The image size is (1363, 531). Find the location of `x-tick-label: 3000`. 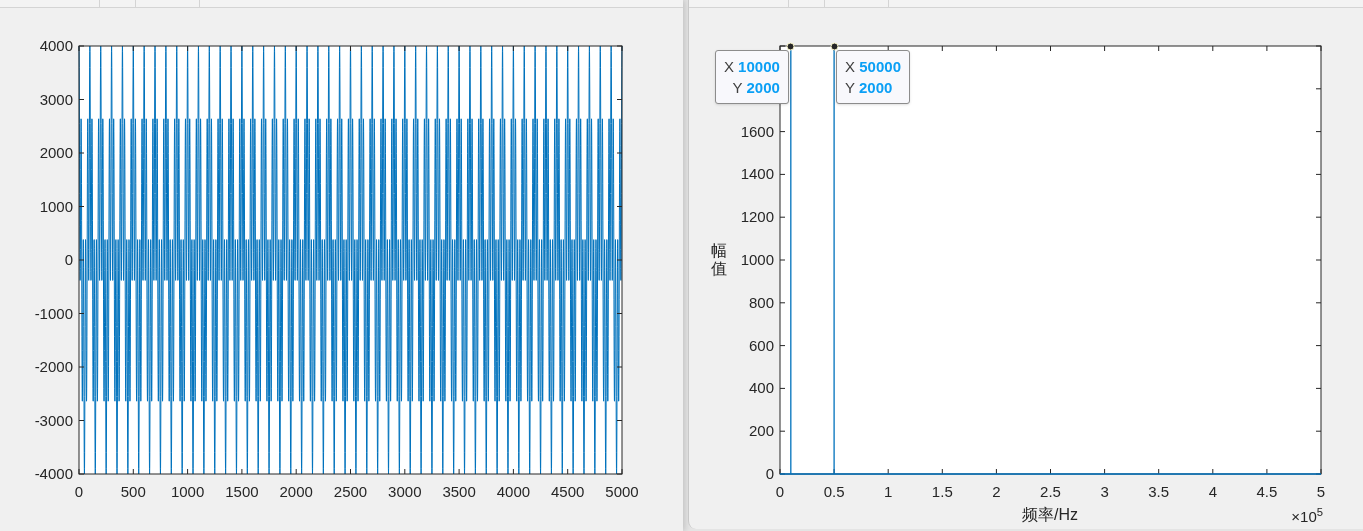

x-tick-label: 3000 is located at coordinates (405, 492).